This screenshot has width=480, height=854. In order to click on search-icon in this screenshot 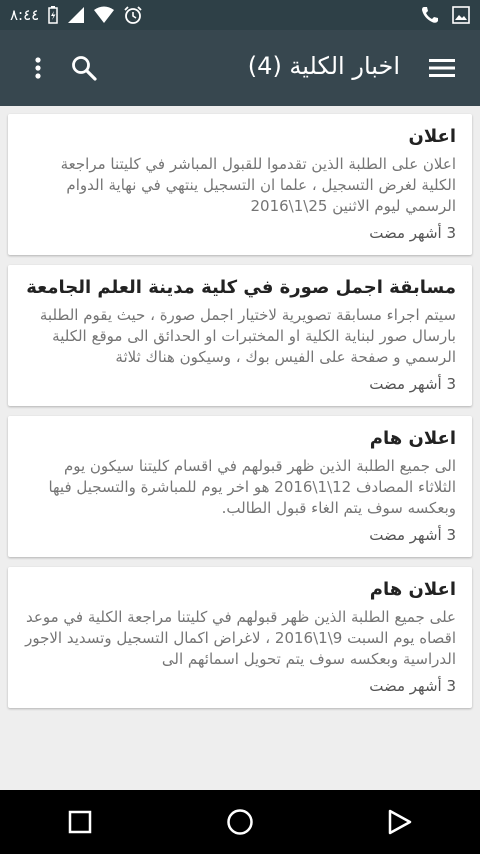, I will do `click(84, 68)`.